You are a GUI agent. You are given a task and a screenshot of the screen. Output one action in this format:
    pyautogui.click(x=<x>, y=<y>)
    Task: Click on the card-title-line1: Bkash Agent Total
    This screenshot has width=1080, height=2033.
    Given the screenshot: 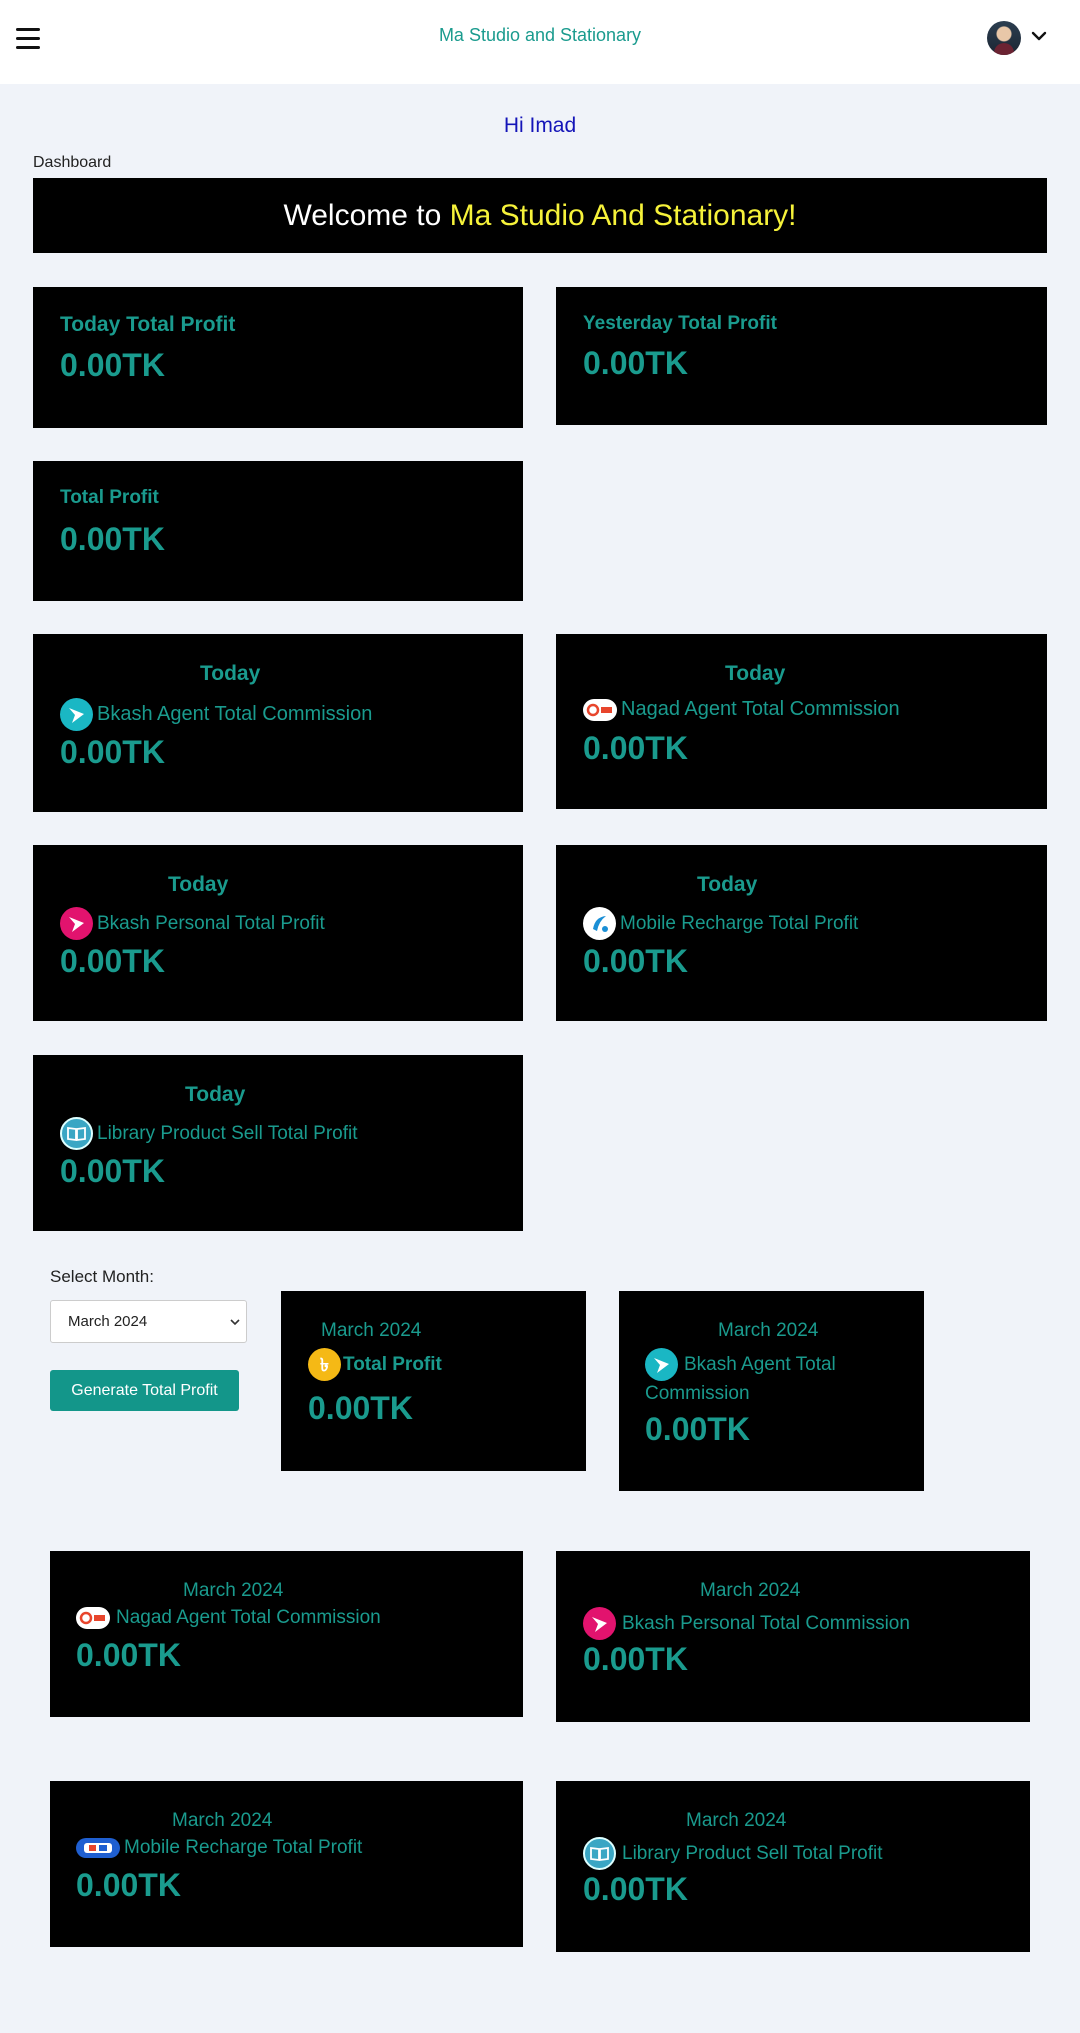 What is the action you would take?
    pyautogui.click(x=760, y=1364)
    